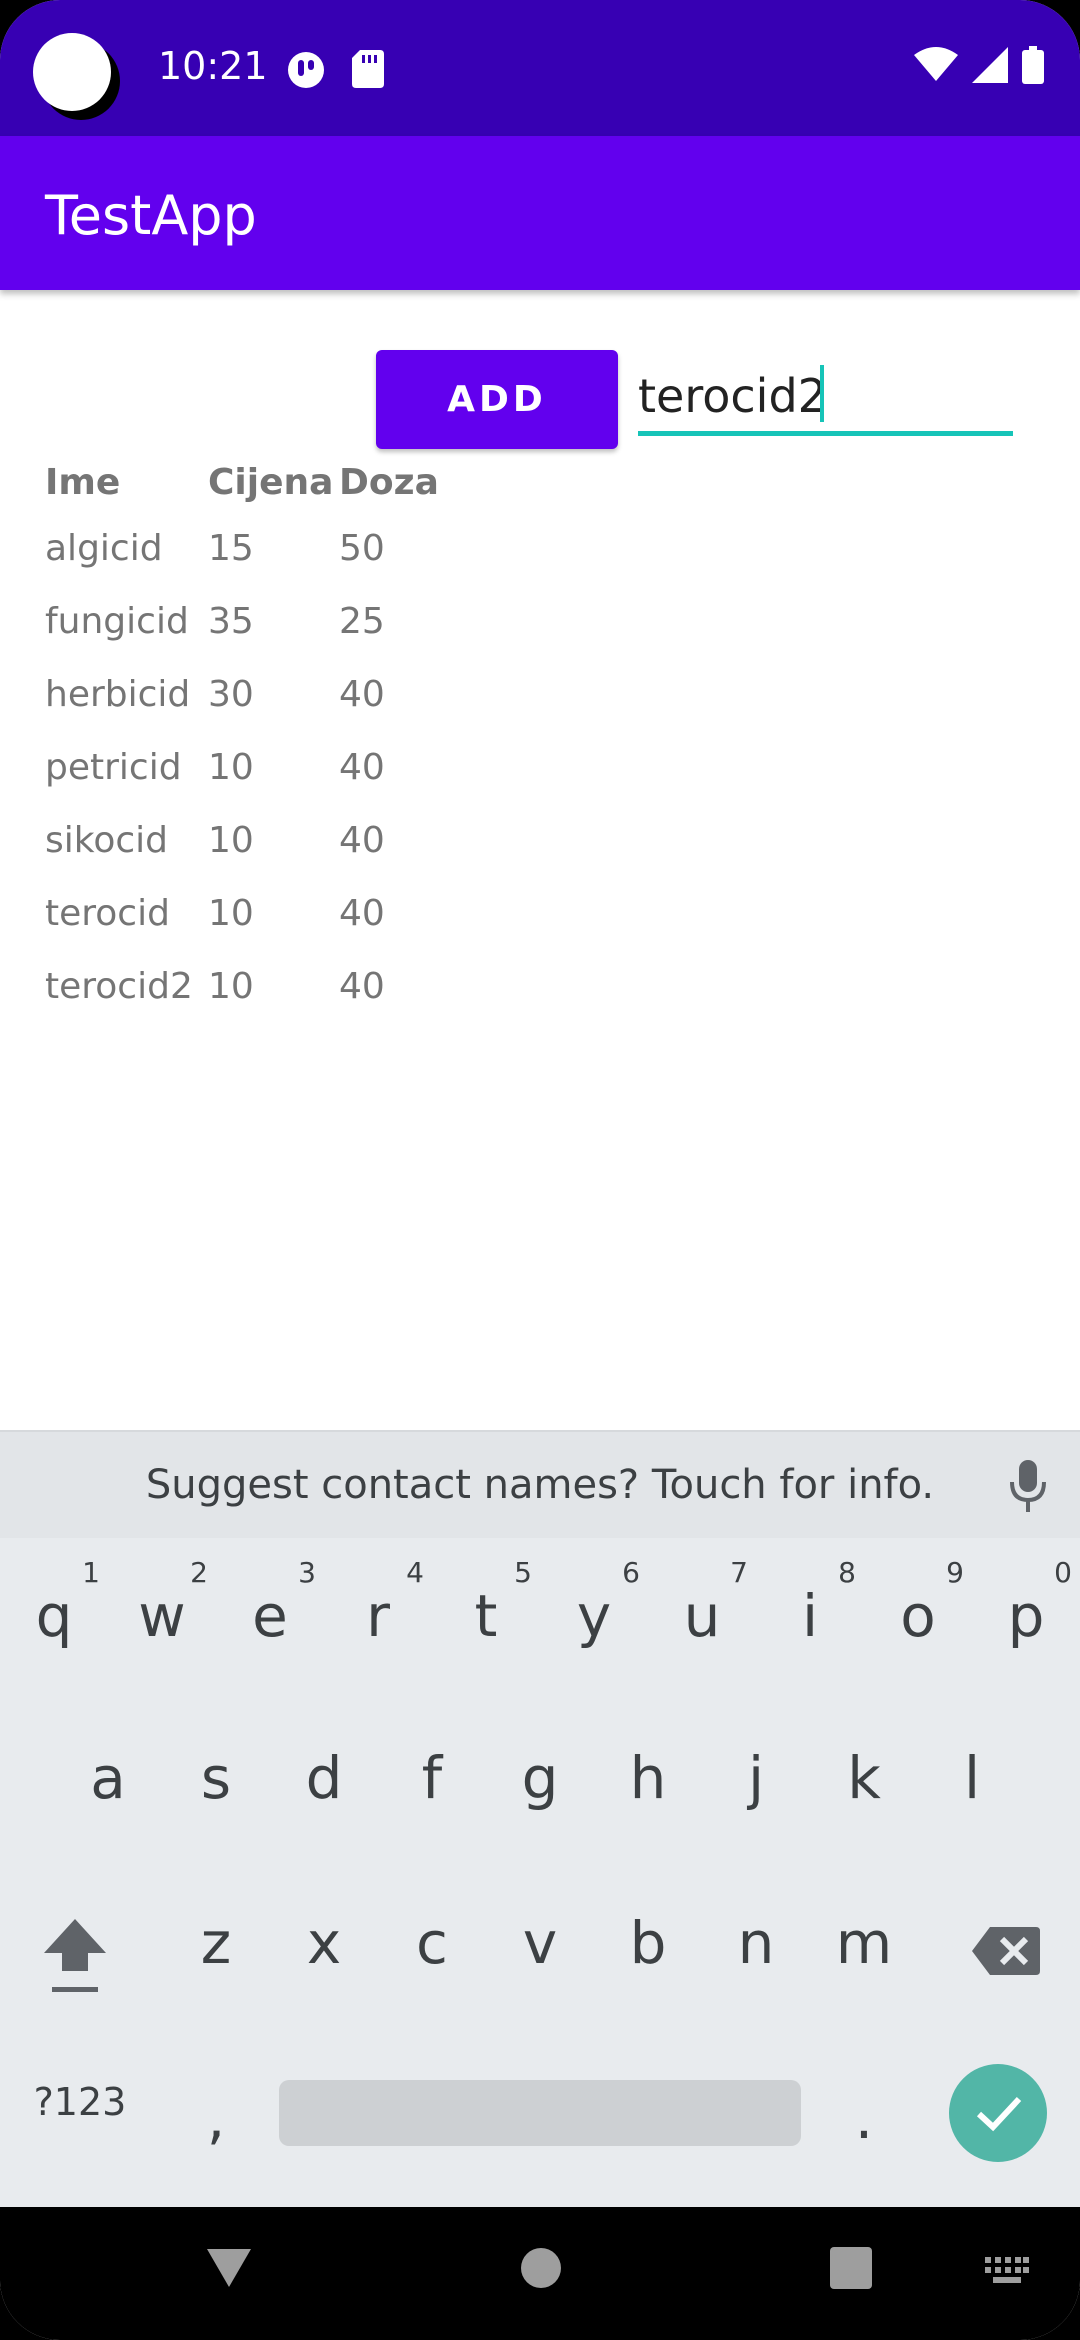  I want to click on home-icon, so click(541, 2270).